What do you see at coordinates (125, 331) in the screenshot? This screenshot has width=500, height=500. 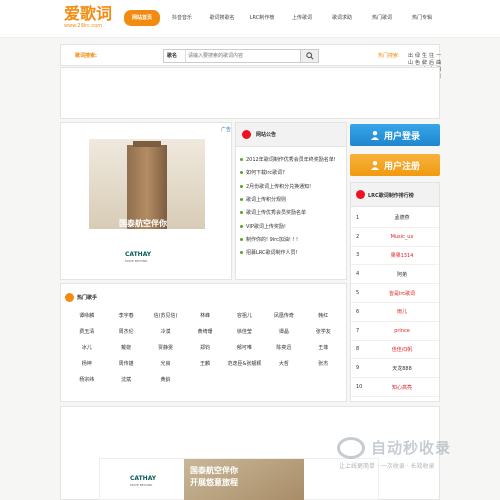 I see `singer-link: 周杰伦` at bounding box center [125, 331].